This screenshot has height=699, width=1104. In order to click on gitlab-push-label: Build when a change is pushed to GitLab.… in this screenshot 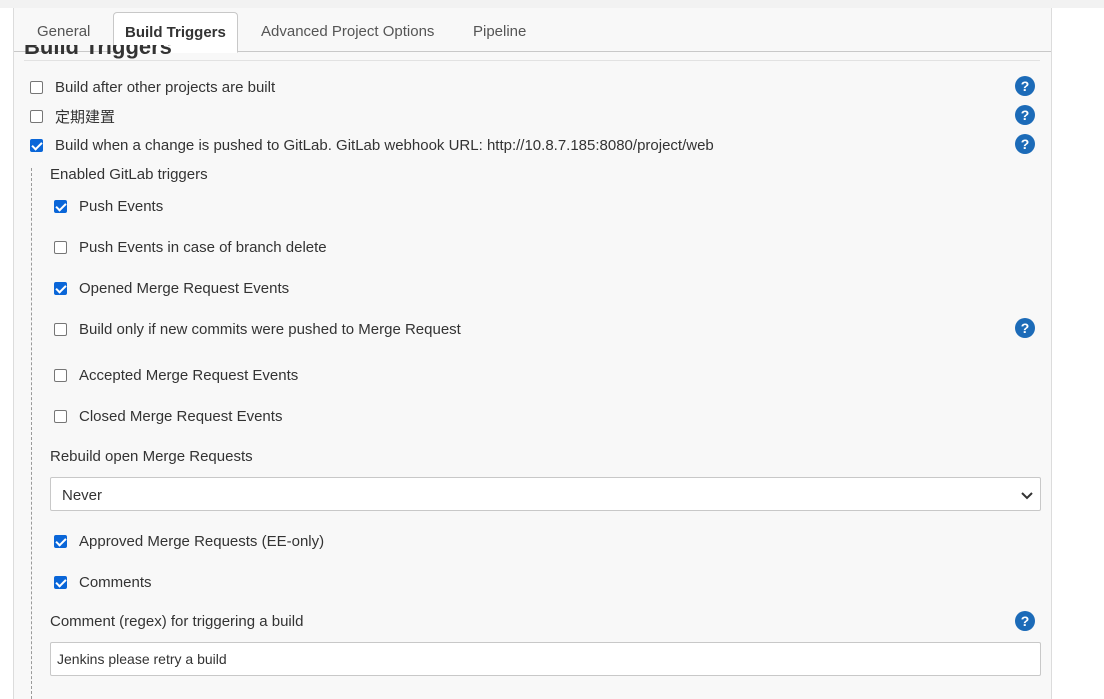, I will do `click(384, 145)`.